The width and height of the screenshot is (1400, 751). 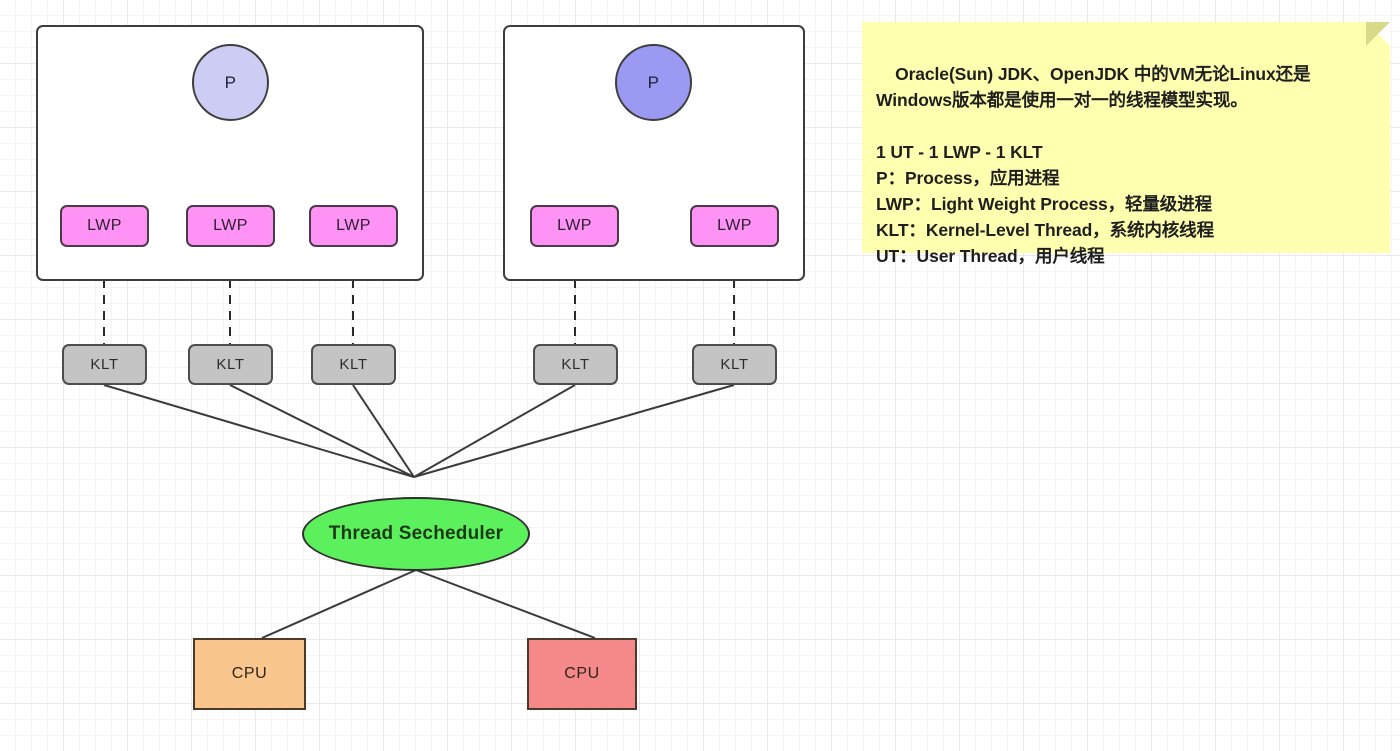 I want to click on cpu-box-1-label: CPU, so click(x=249, y=673).